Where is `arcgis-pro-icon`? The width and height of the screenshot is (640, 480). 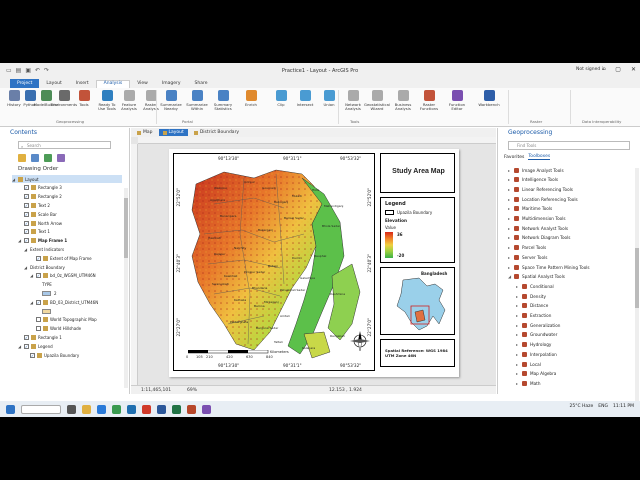 arcgis-pro-icon is located at coordinates (131, 409).